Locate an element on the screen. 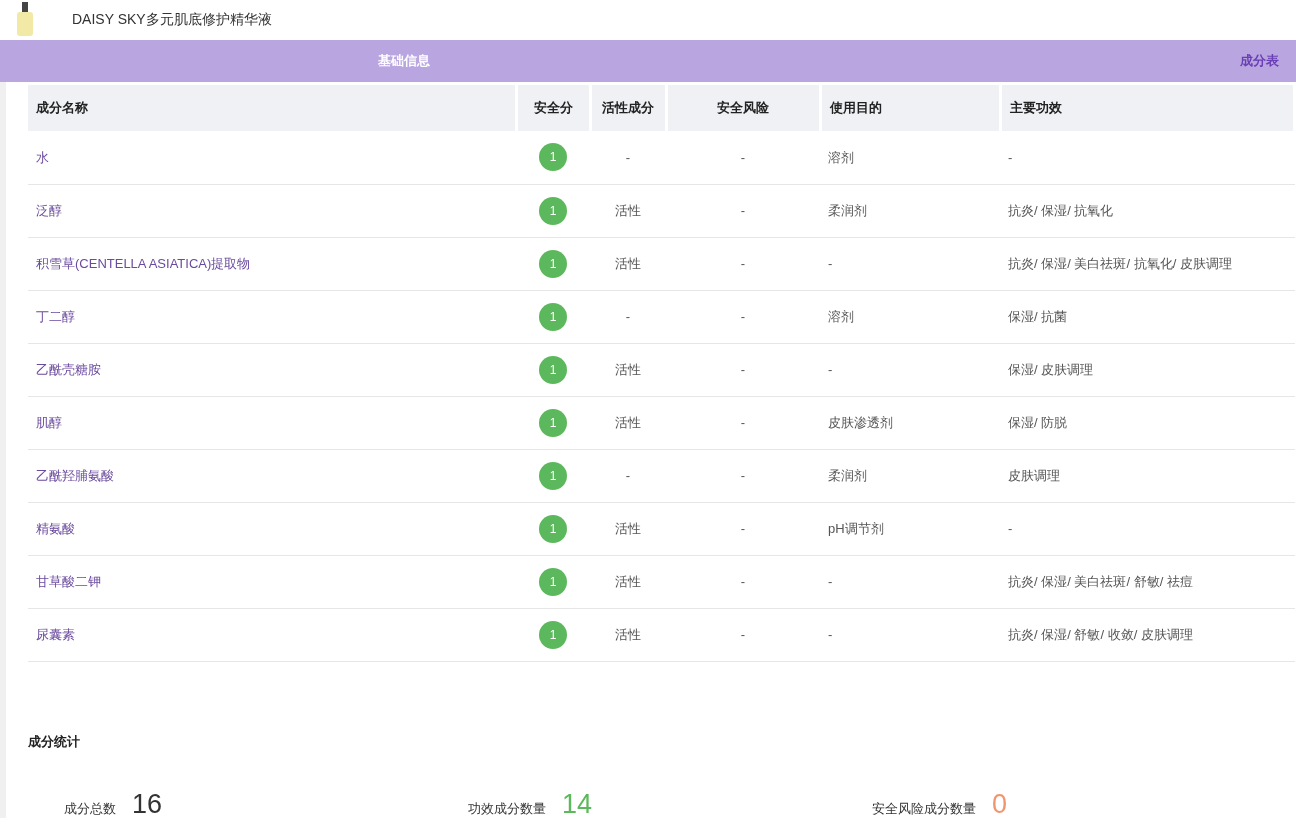  stat-value: 14 is located at coordinates (577, 804).